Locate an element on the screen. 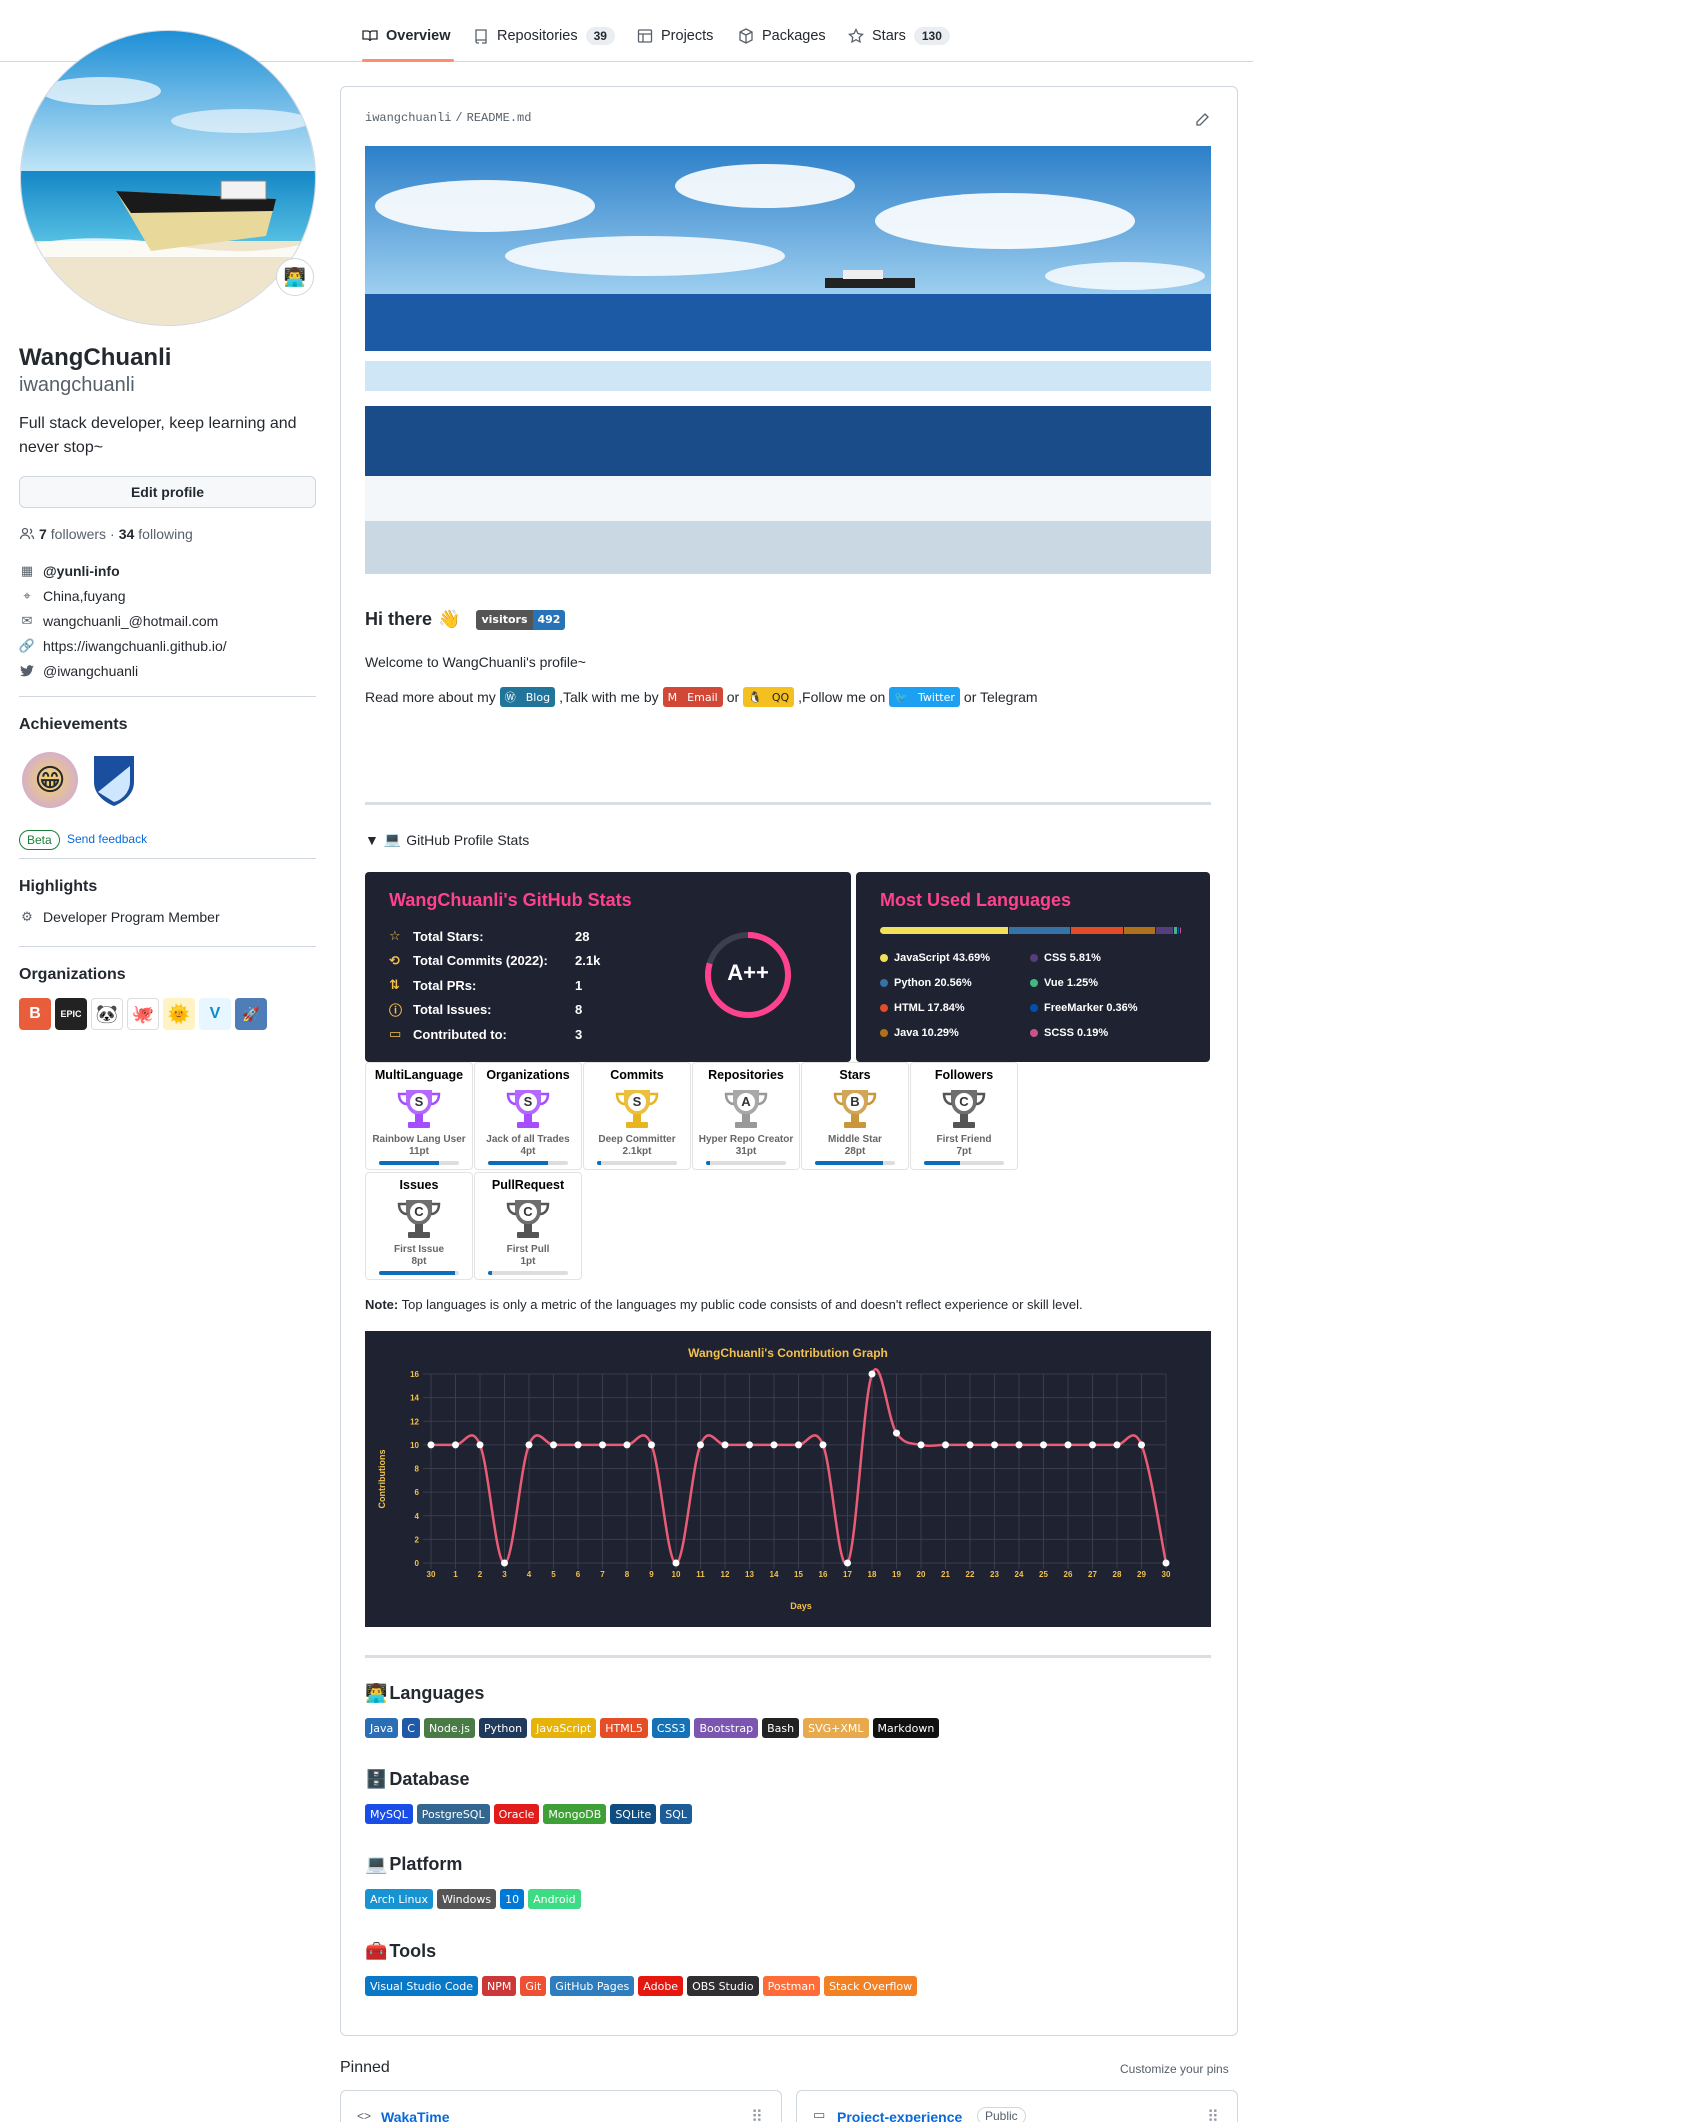 The width and height of the screenshot is (1682, 2122). trophy-progress-fill is located at coordinates (942, 1163).